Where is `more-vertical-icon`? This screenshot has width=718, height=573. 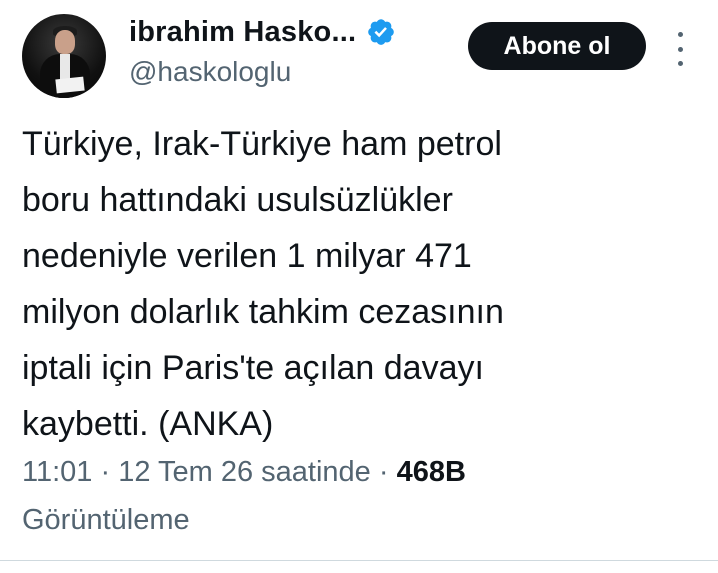 more-vertical-icon is located at coordinates (680, 49).